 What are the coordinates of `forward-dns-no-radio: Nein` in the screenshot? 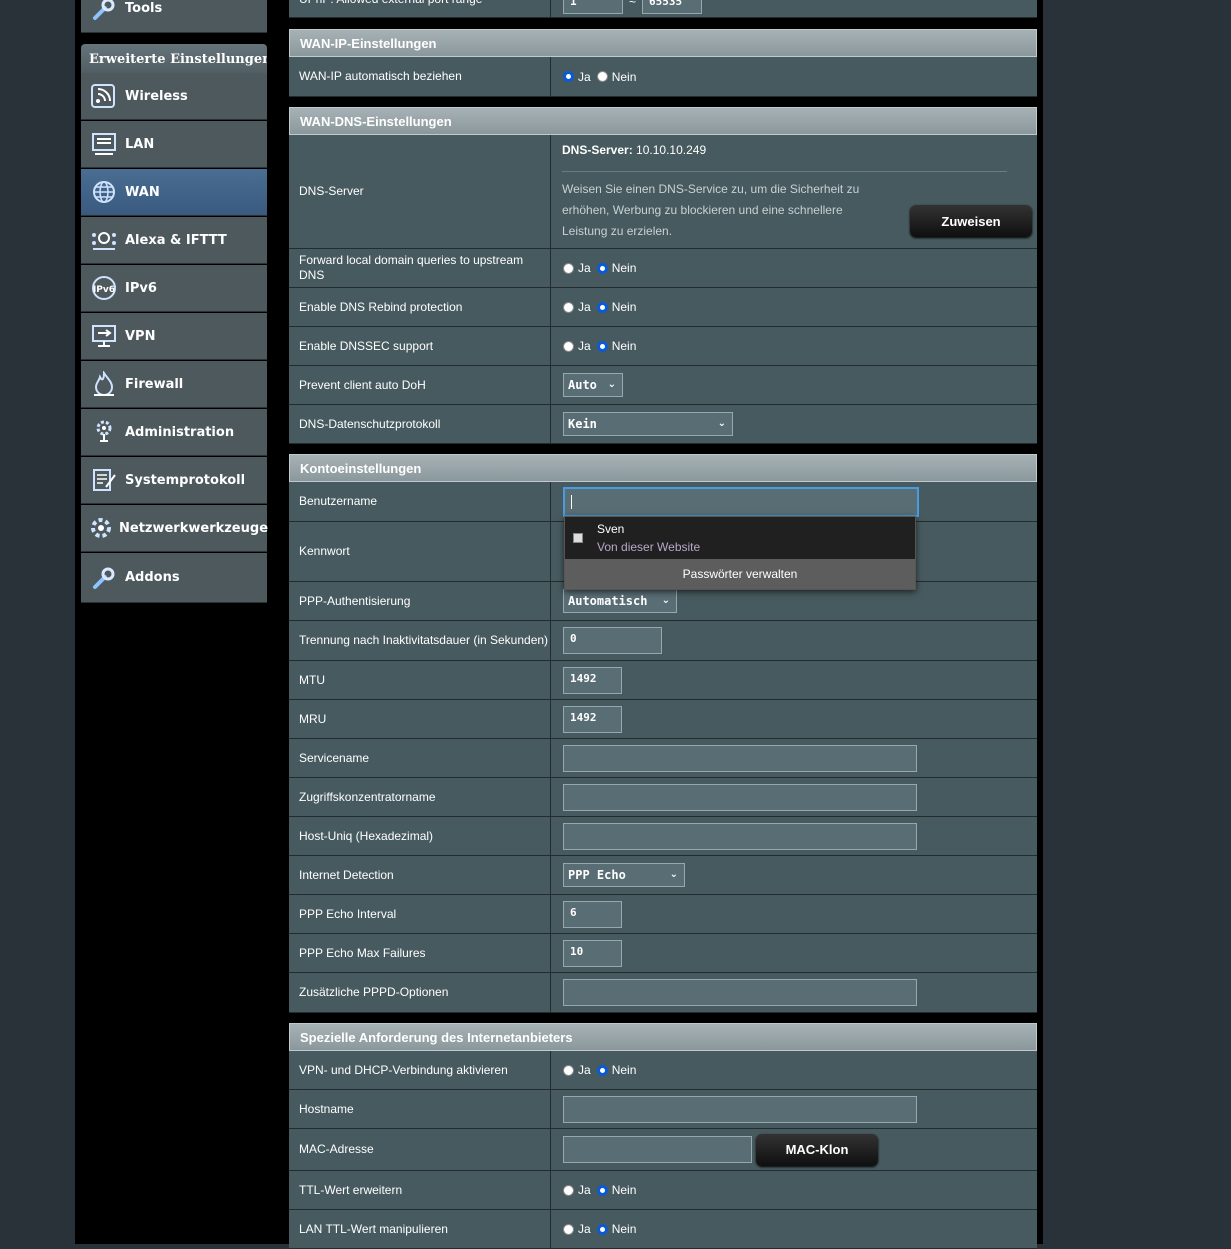 It's located at (616, 268).